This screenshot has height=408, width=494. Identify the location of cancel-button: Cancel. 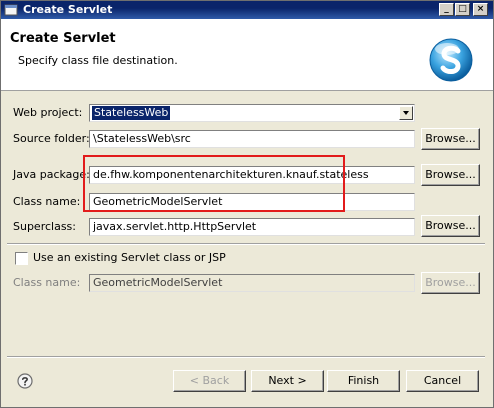
(442, 381).